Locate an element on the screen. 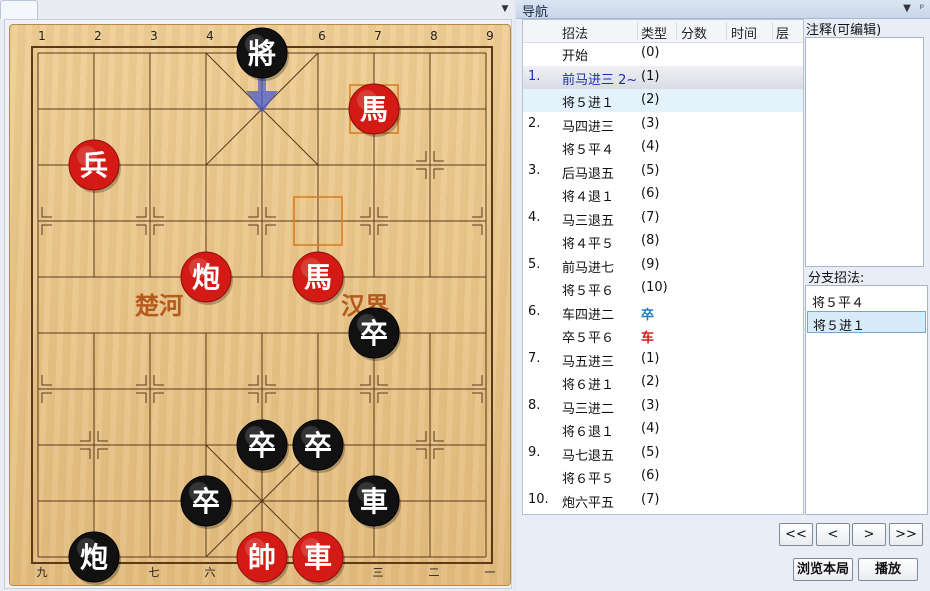  move-row: 将６进１ (2) is located at coordinates (663, 382).